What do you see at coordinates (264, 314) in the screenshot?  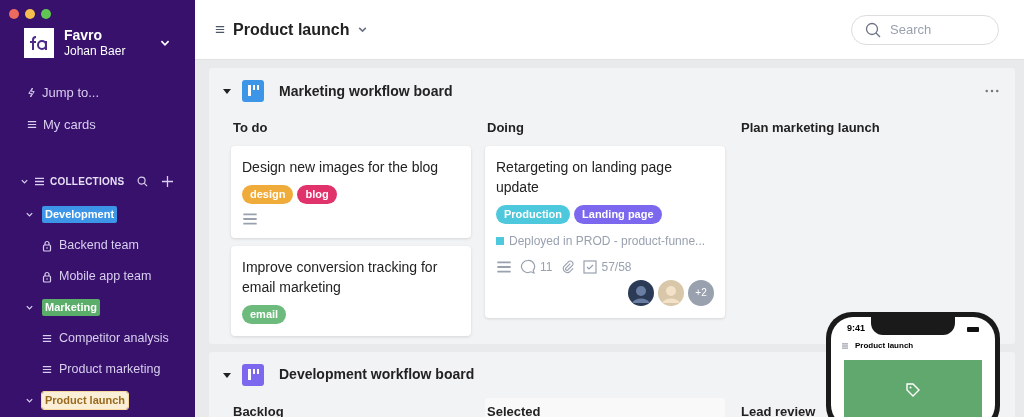 I see `tag: email` at bounding box center [264, 314].